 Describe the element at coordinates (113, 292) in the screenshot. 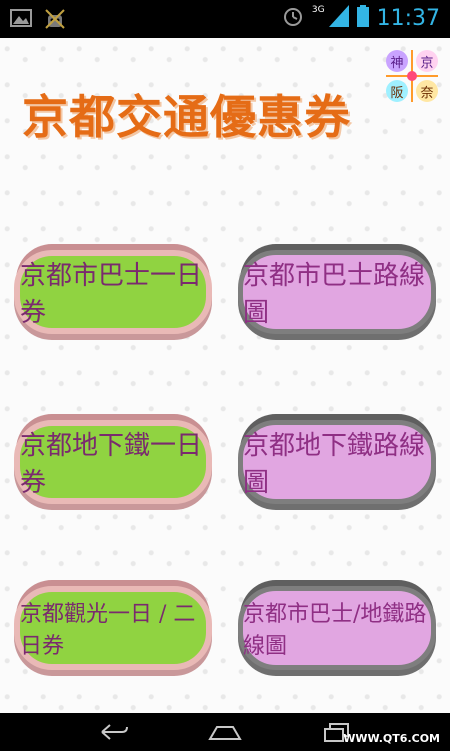

I see `bus-day-pass-button: 京都市巴士一日券` at that location.